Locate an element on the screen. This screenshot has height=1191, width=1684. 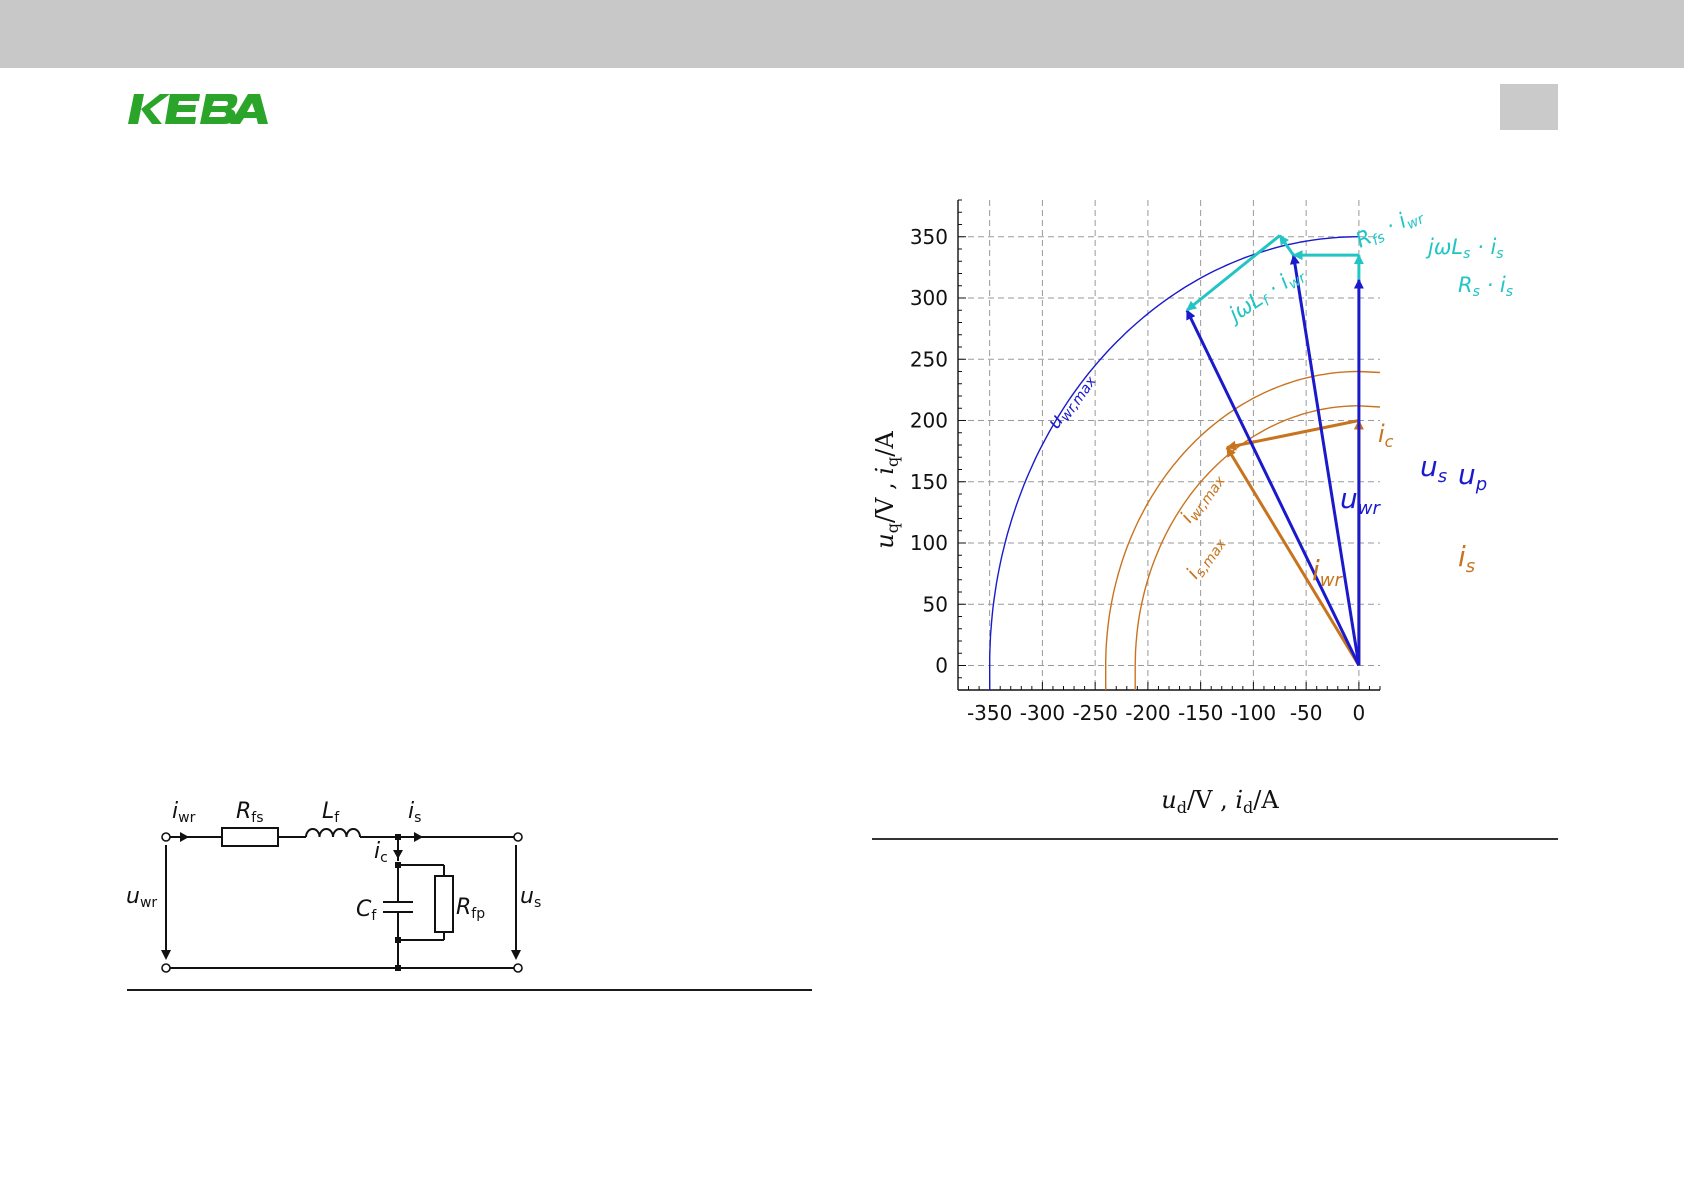
x-tick-label: -150 is located at coordinates (1200, 713).